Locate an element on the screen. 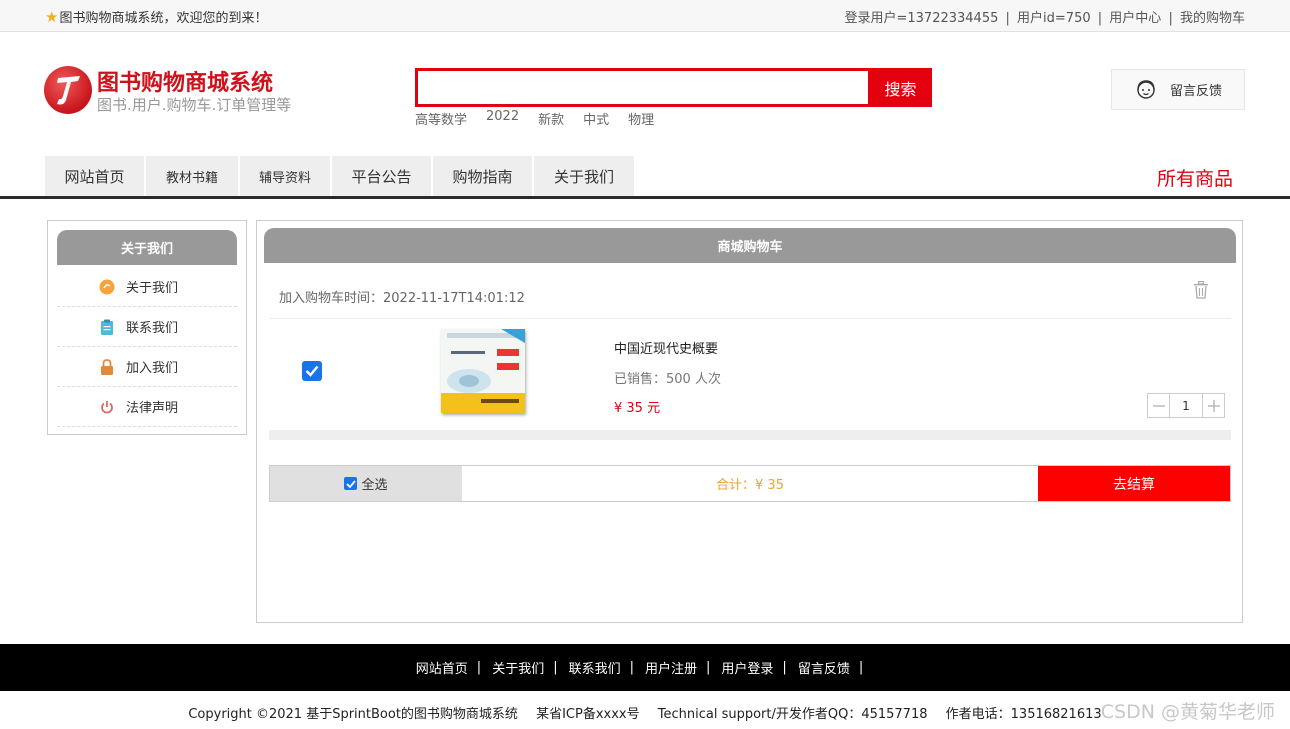 This screenshot has width=1290, height=729. hotword-link: 高等数学 is located at coordinates (441, 118).